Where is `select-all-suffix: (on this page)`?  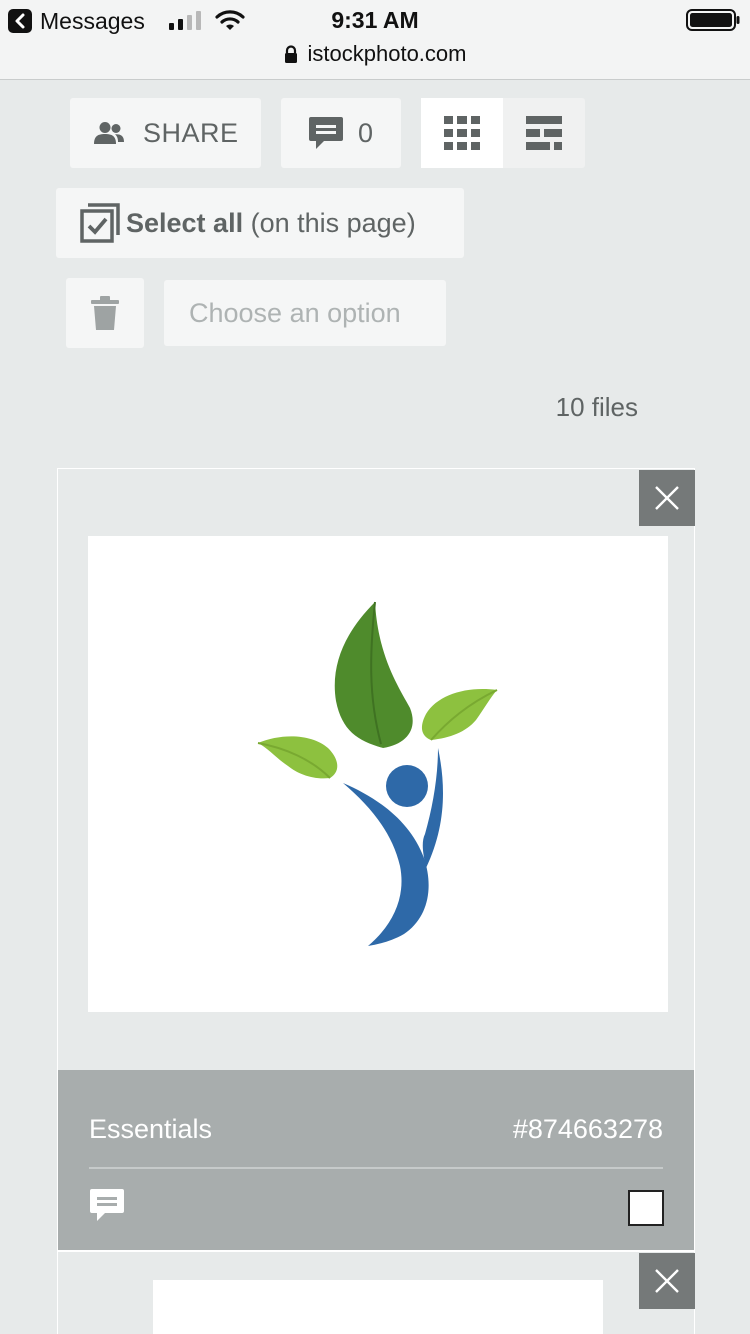
select-all-suffix: (on this page) is located at coordinates (333, 222).